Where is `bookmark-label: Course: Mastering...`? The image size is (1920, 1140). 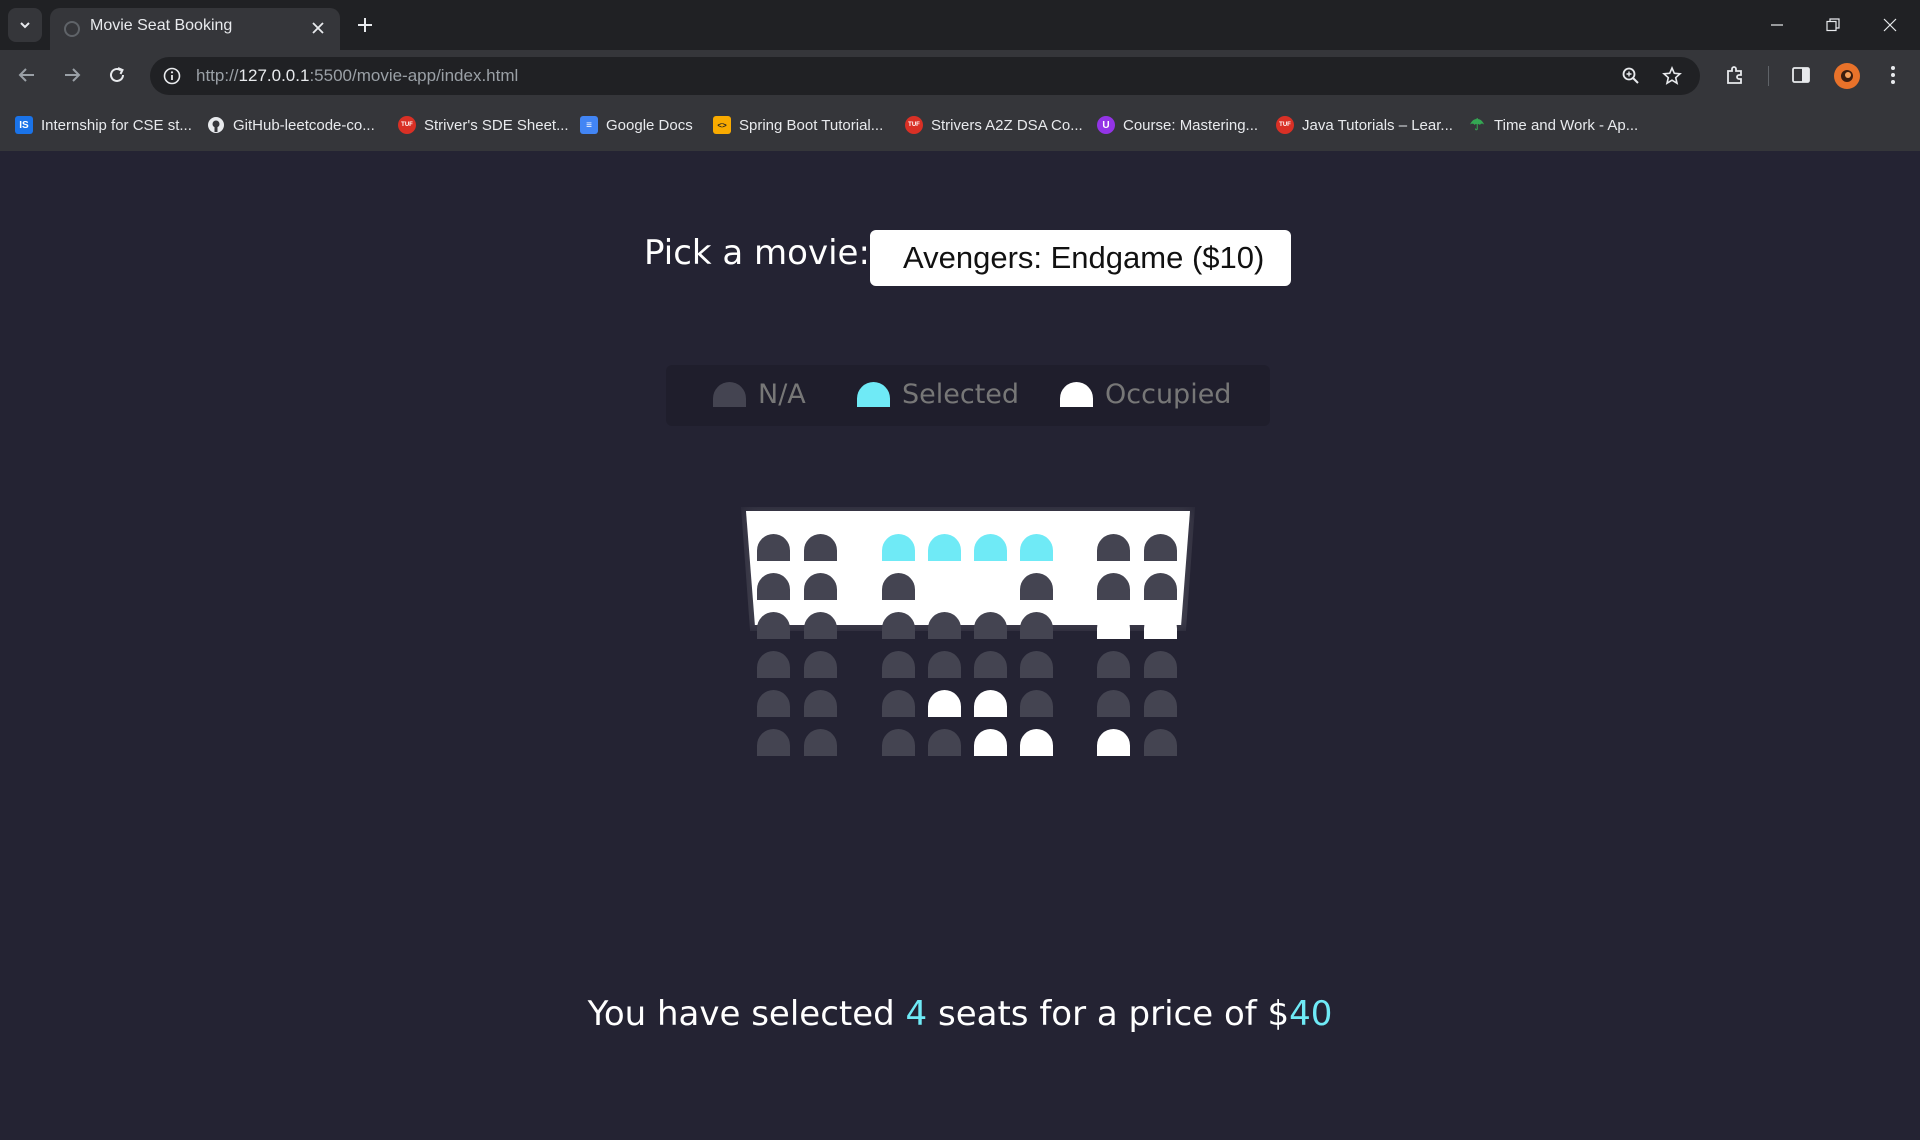 bookmark-label: Course: Mastering... is located at coordinates (1191, 125).